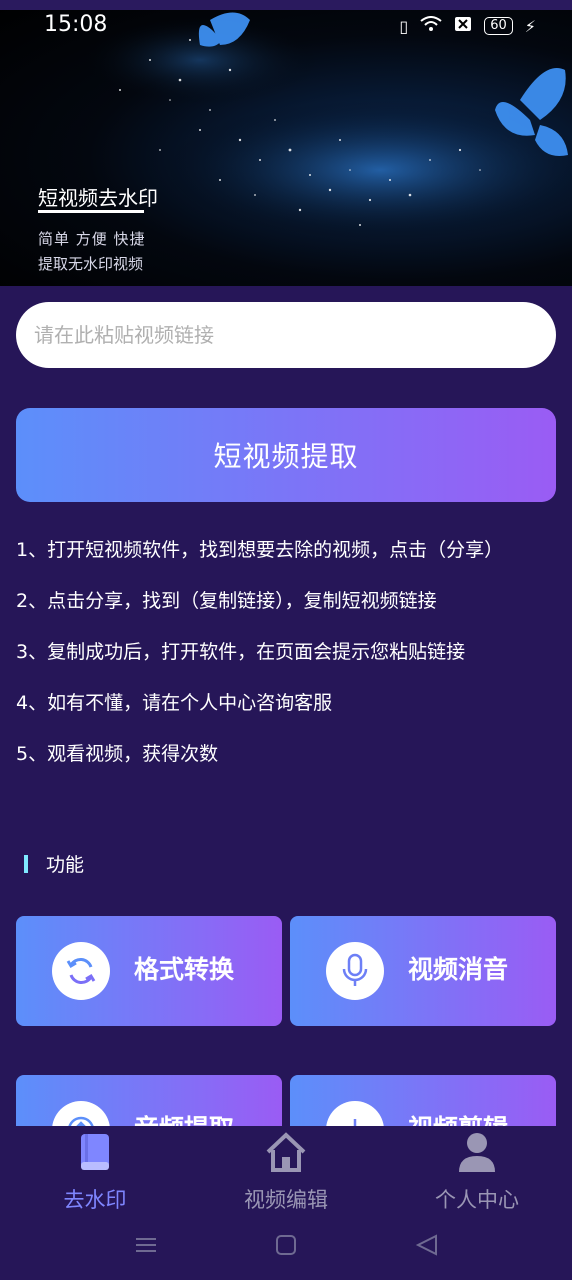 This screenshot has height=1280, width=572. Describe the element at coordinates (76, 24) in the screenshot. I see `status-time: 15:08` at that location.